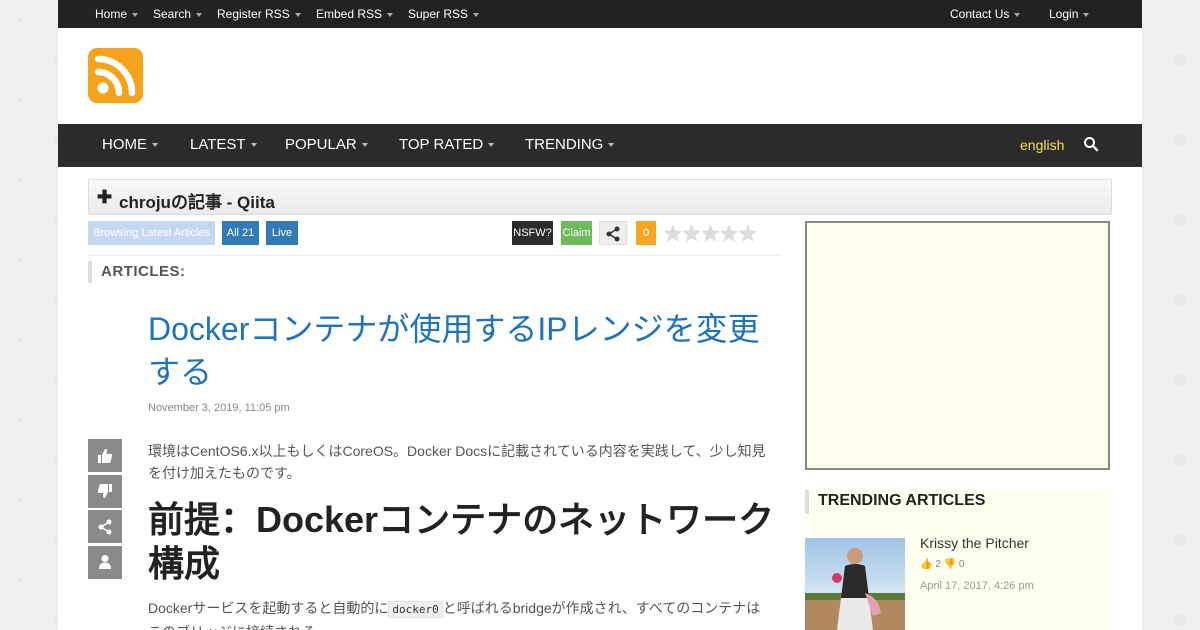 The height and width of the screenshot is (630, 1200). I want to click on feed-title-bar: ✚ chrojuの記事 - Qiita, so click(600, 197).